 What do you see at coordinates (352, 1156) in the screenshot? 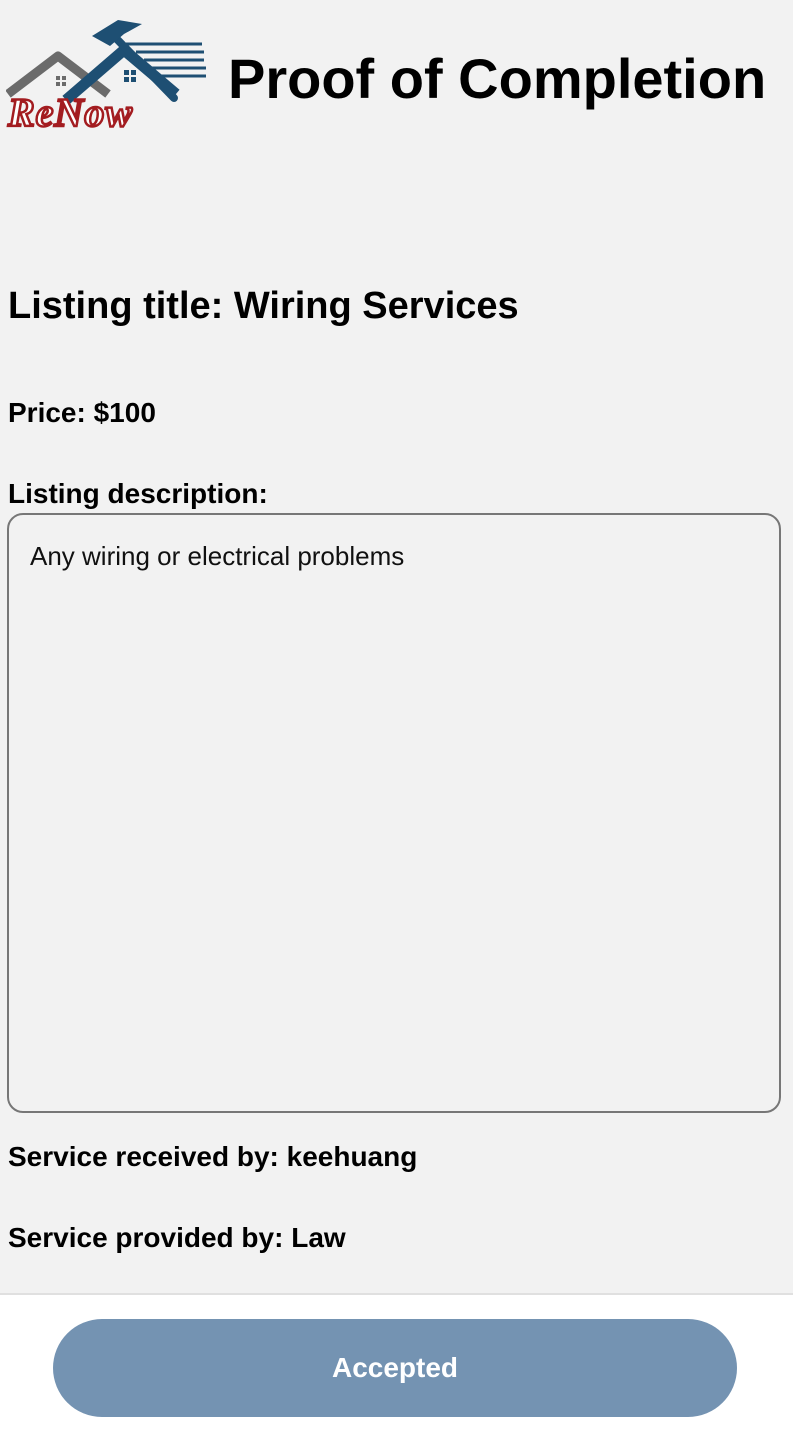
I see `received-value: keehuang` at bounding box center [352, 1156].